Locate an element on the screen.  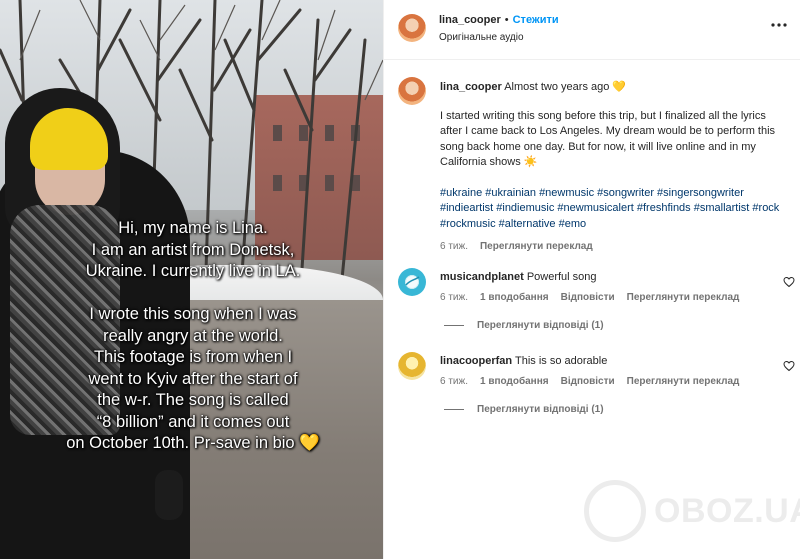
caption-translate-link: Переглянути переклад is located at coordinates (536, 246).